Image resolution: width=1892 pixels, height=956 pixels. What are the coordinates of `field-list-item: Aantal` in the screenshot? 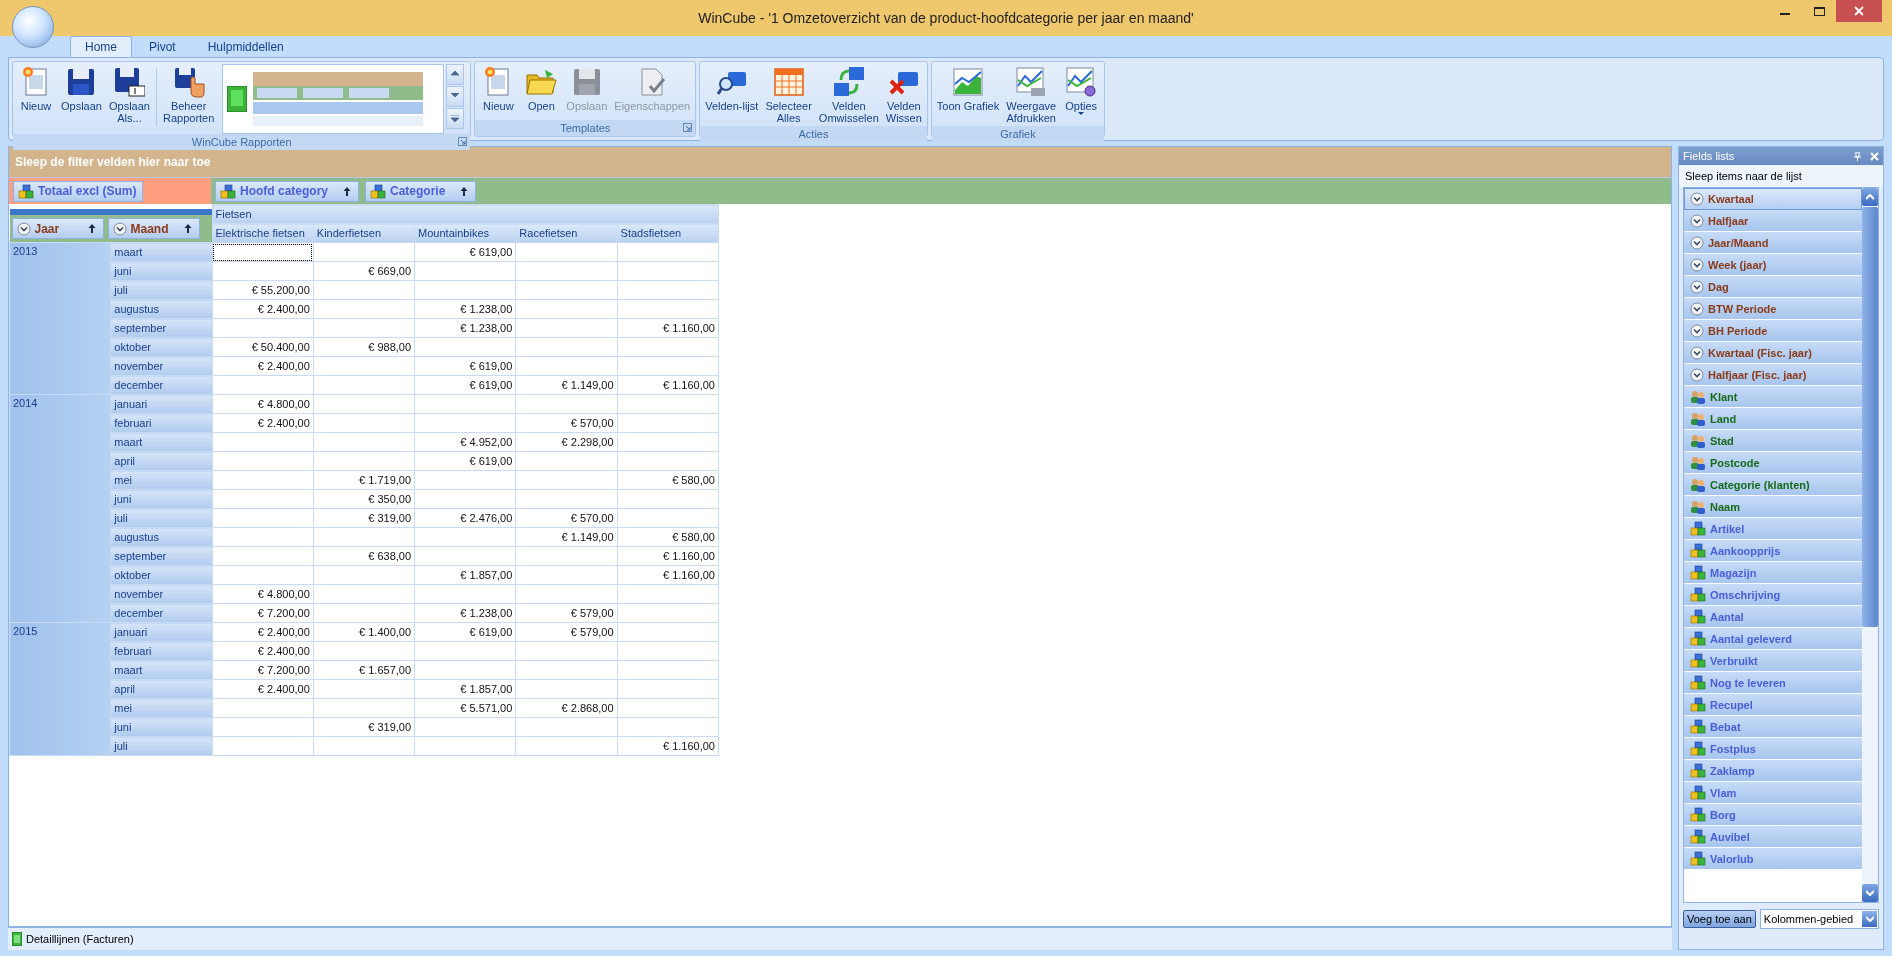 It's located at (1773, 617).